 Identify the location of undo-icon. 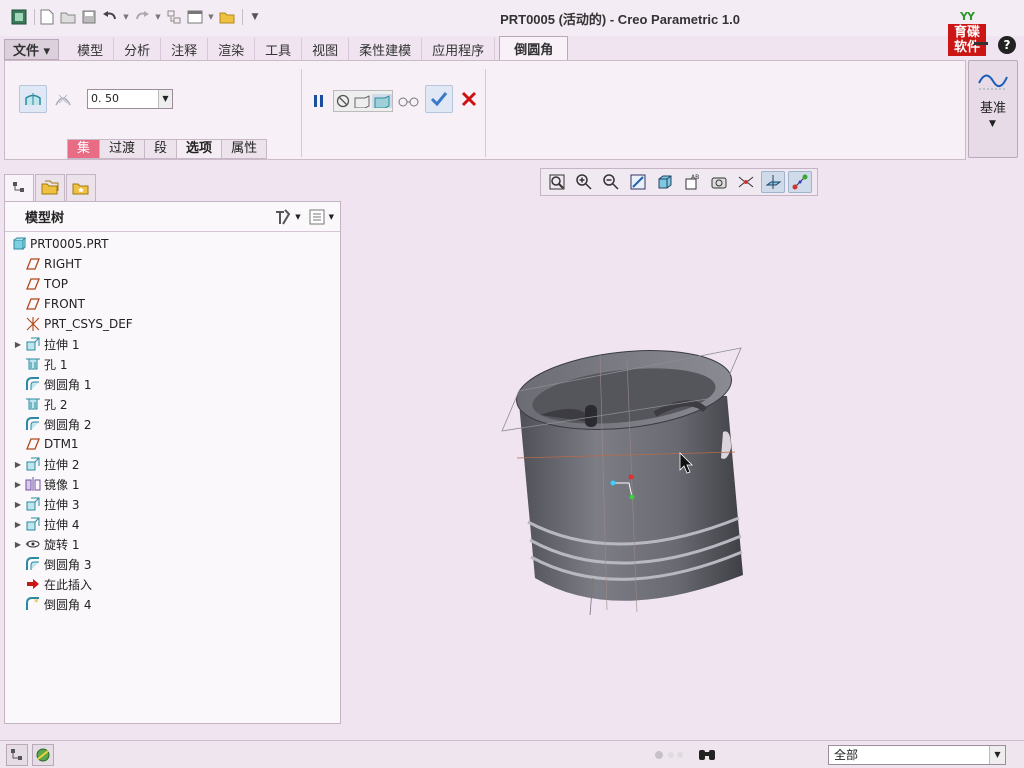
(110, 17).